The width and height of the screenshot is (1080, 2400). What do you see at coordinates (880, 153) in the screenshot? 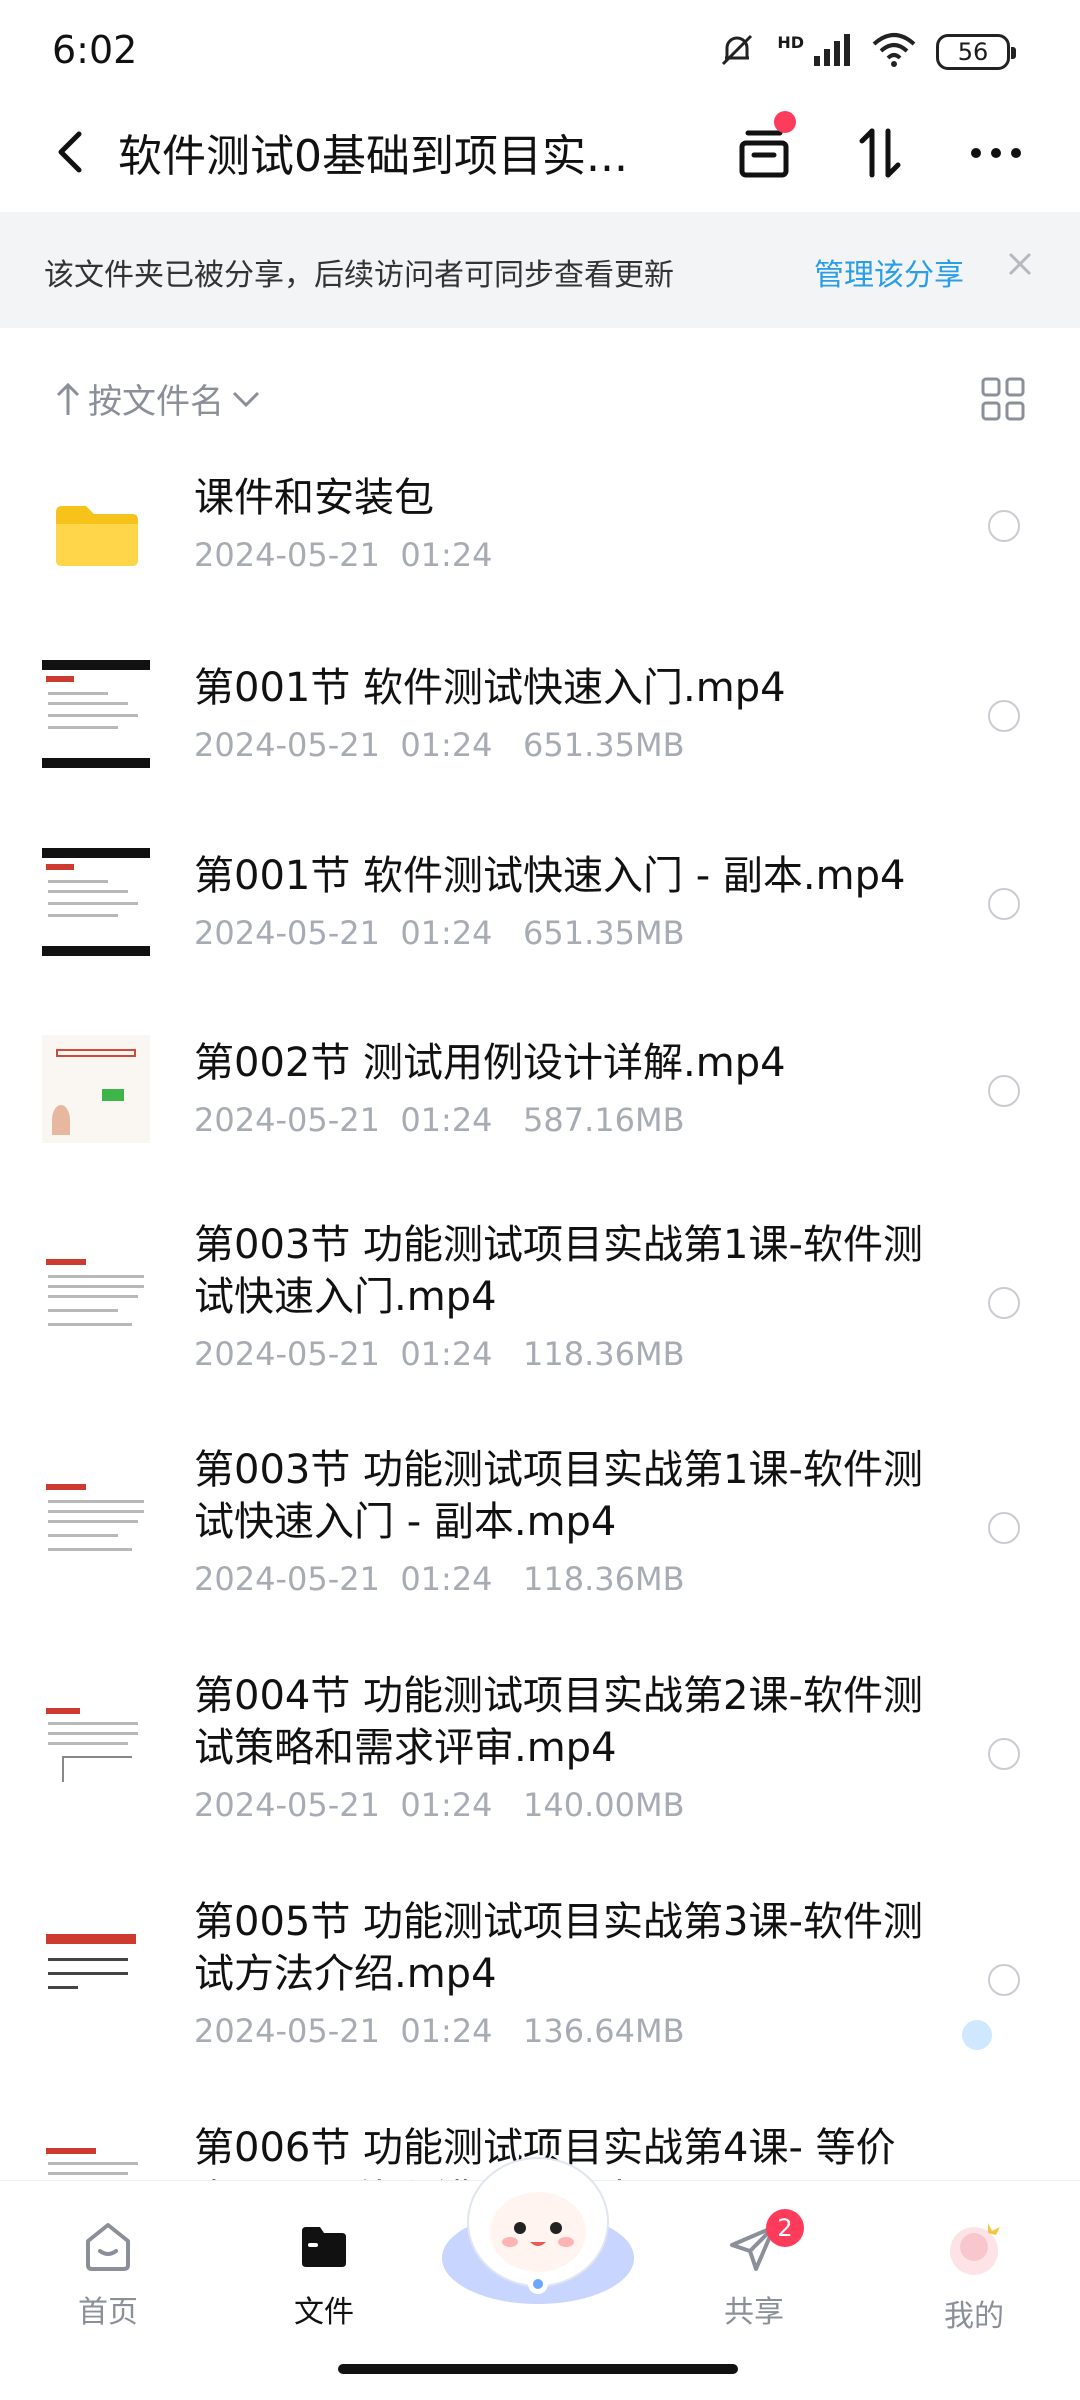
I see `sort-transfer-button` at bounding box center [880, 153].